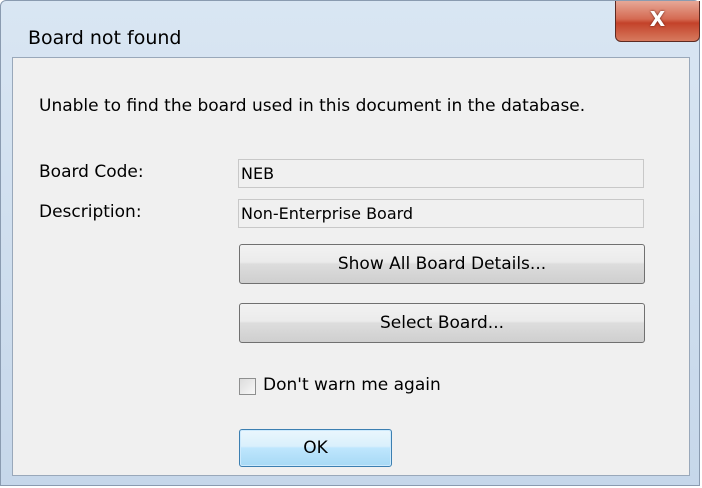  Describe the element at coordinates (90, 212) in the screenshot. I see `description-label: Description:` at that location.